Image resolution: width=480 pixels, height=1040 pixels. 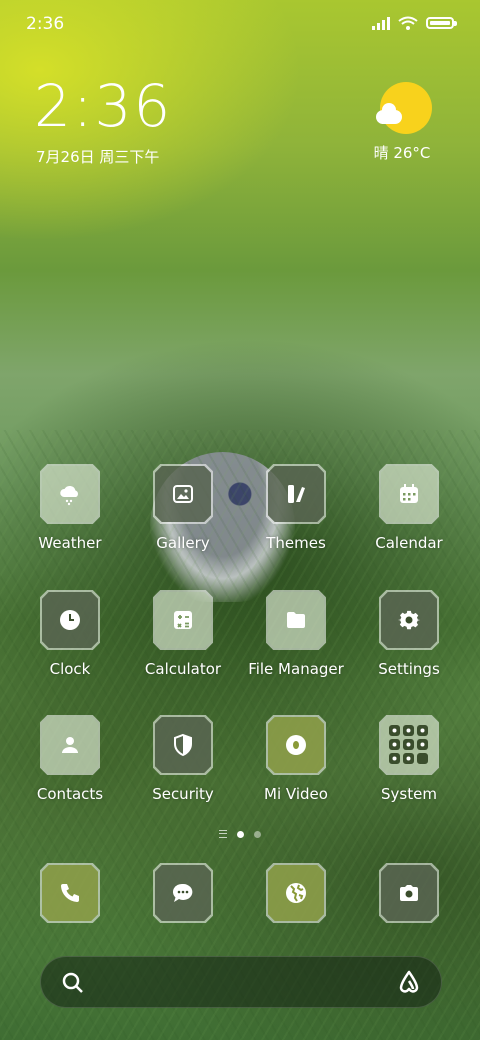 What do you see at coordinates (441, 23) in the screenshot?
I see `battery-icon` at bounding box center [441, 23].